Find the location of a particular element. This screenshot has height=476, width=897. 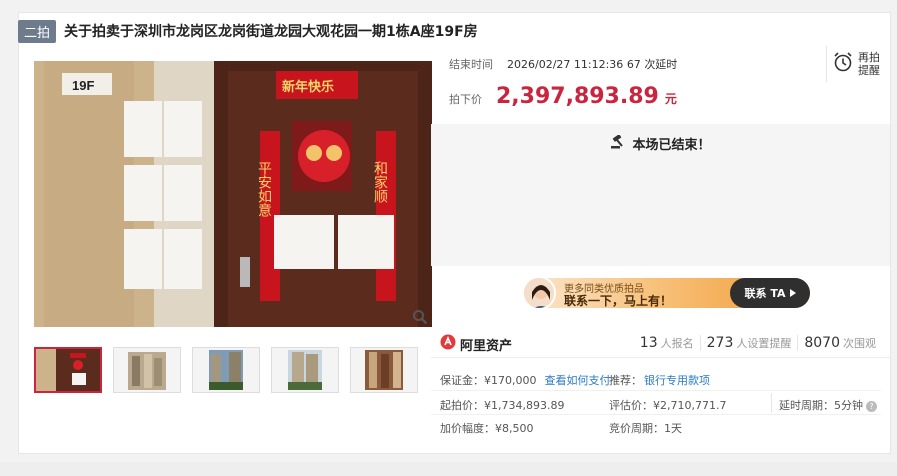

signup-label: 人报名 is located at coordinates (677, 343).